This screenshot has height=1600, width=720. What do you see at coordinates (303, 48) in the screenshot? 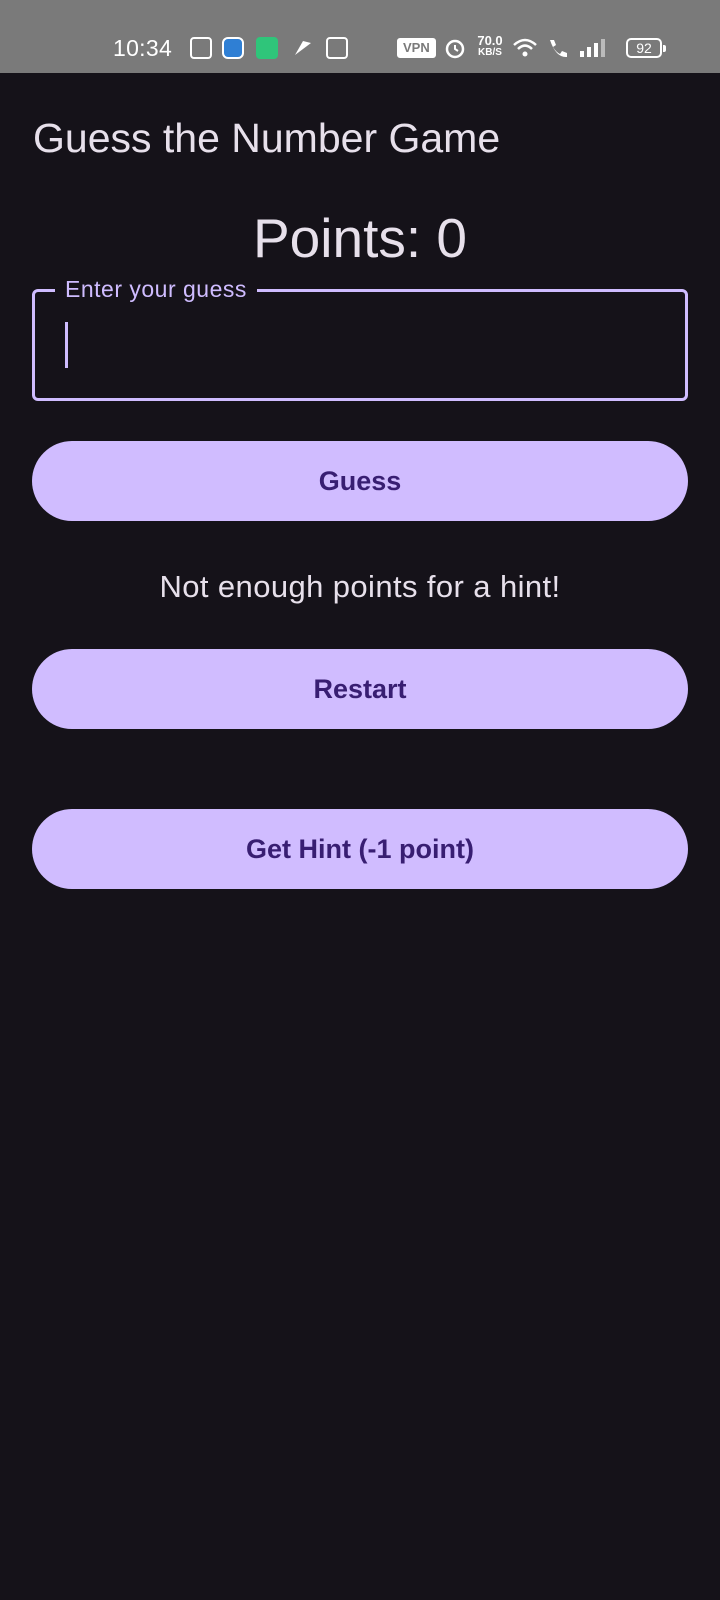
I see `pinwheel-icon` at bounding box center [303, 48].